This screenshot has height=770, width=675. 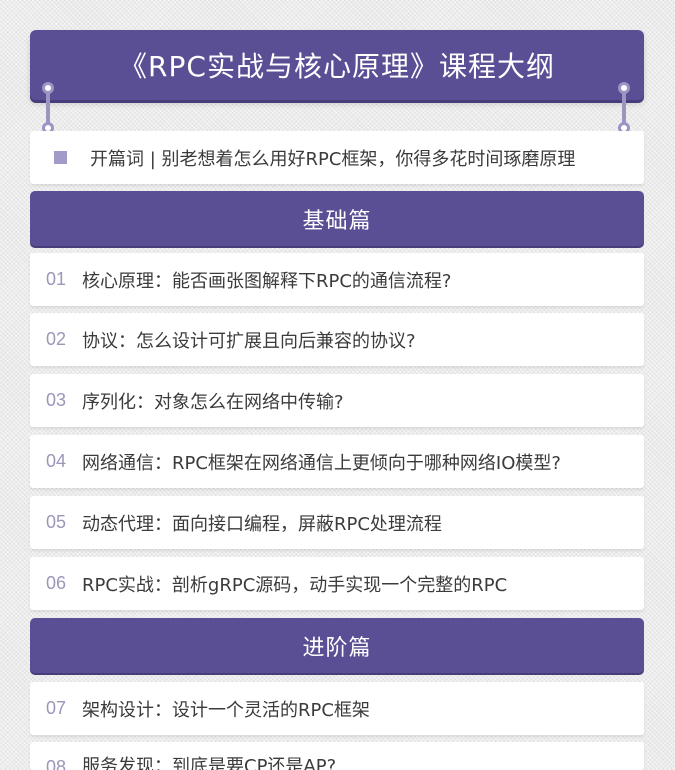 I want to click on item-number: 08, so click(x=56, y=763).